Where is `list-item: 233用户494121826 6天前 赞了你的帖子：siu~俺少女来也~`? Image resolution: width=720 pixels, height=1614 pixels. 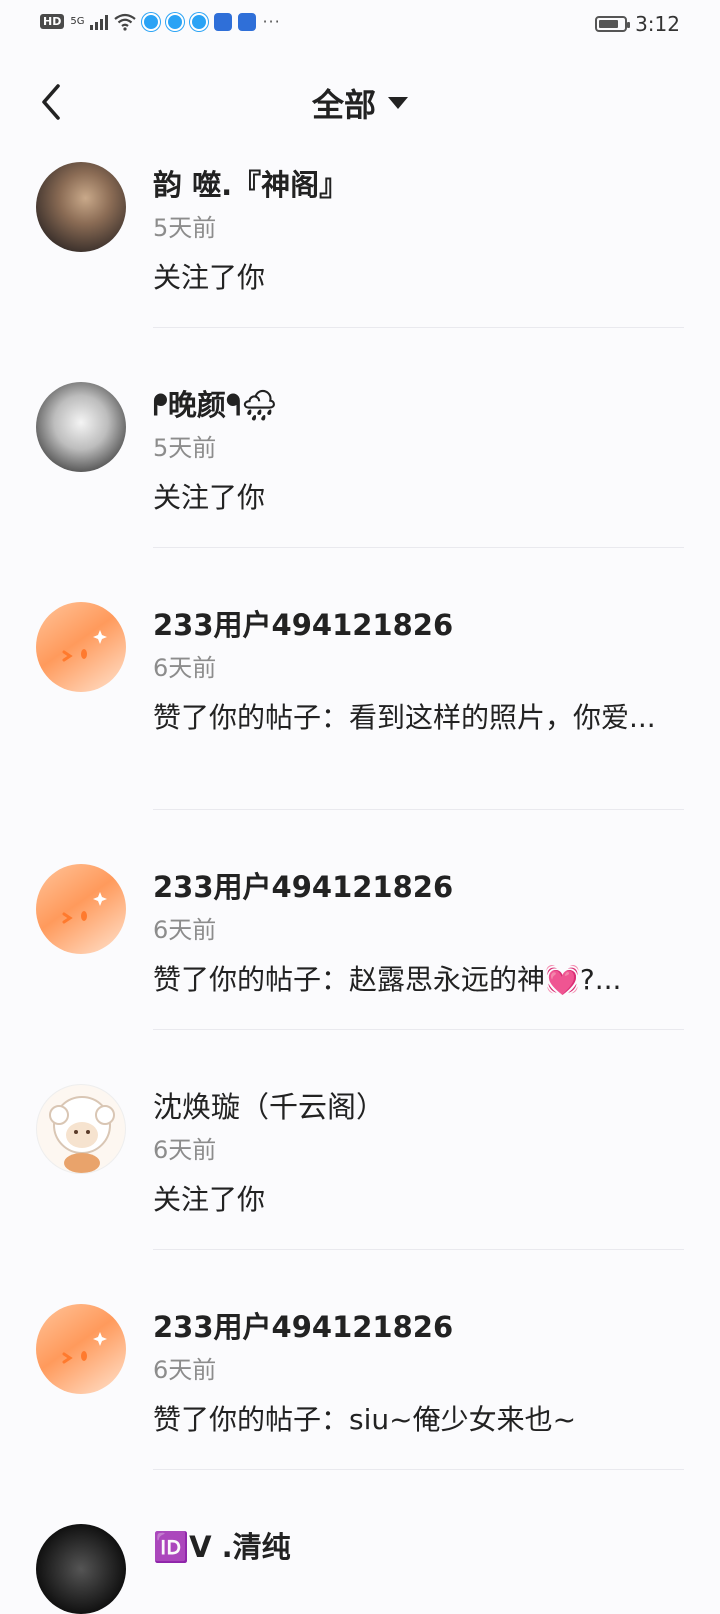
list-item: 233用户494121826 6天前 赞了你的帖子：siu~俺少女来也~ is located at coordinates (360, 1360).